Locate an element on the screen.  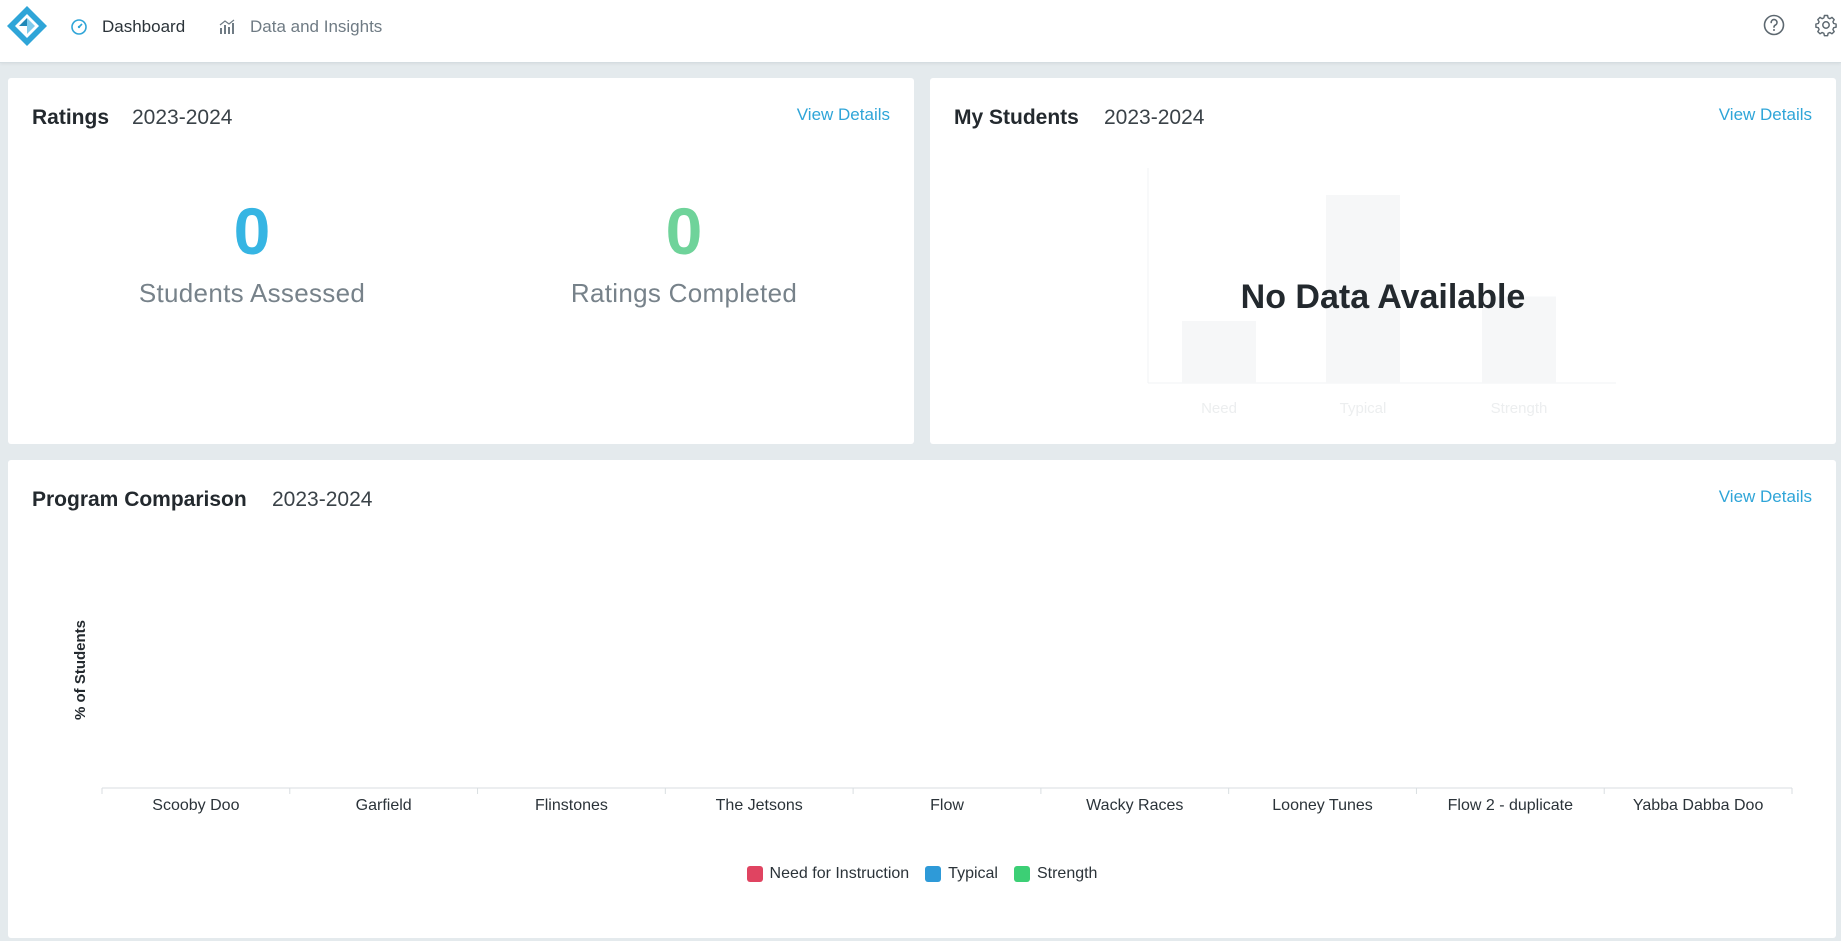
help-icon is located at coordinates (1774, 25).